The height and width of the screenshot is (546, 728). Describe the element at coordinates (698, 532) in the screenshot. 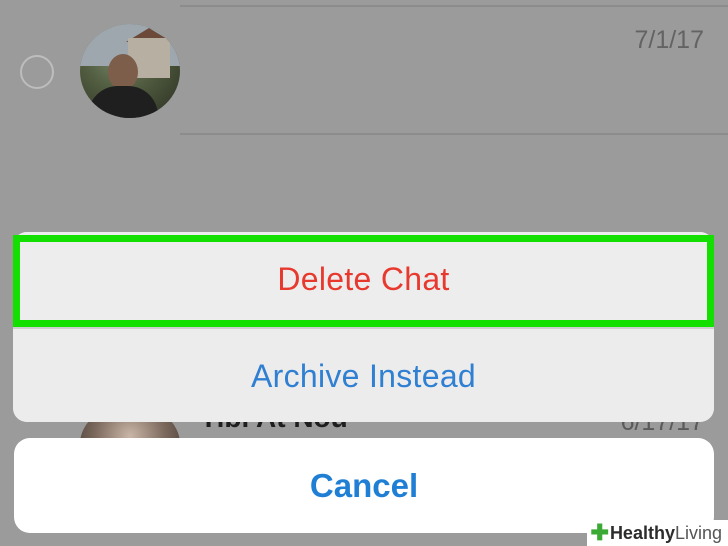

I see `watermark-word: Living` at that location.